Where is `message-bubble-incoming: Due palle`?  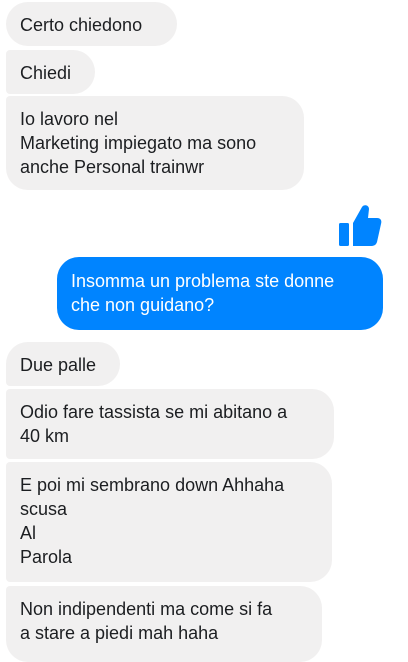
message-bubble-incoming: Due palle is located at coordinates (63, 364).